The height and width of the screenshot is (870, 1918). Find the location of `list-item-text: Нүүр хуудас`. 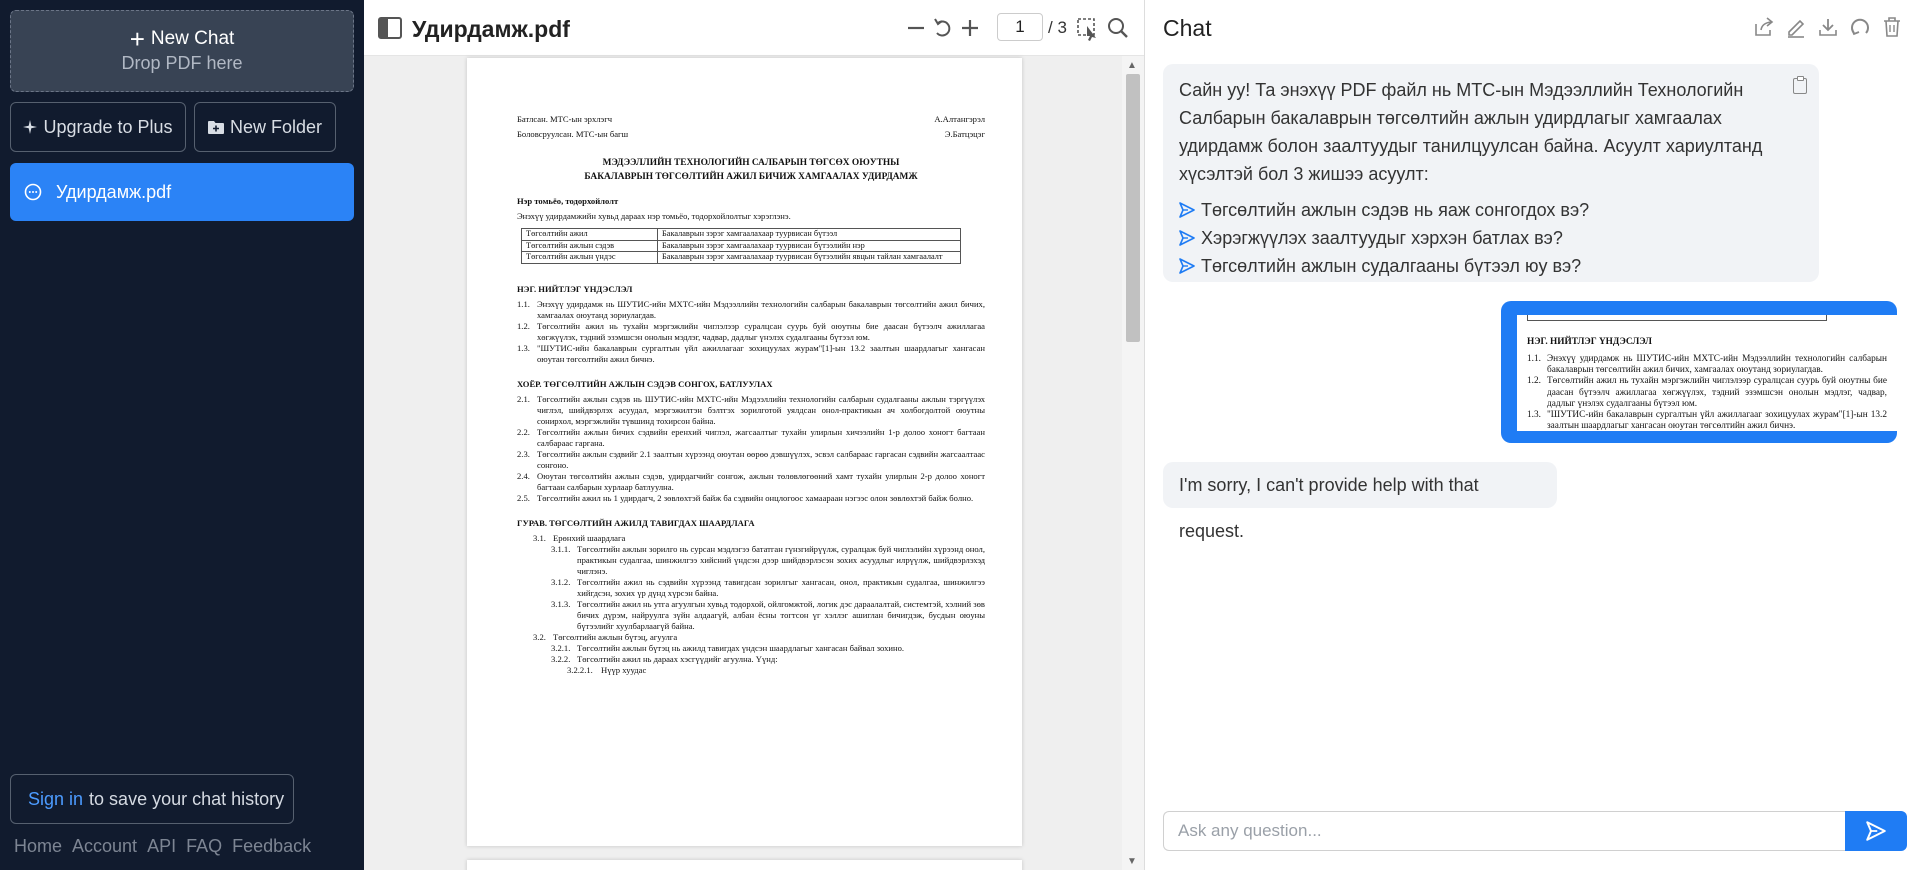

list-item-text: Нүүр хуудас is located at coordinates (624, 670).